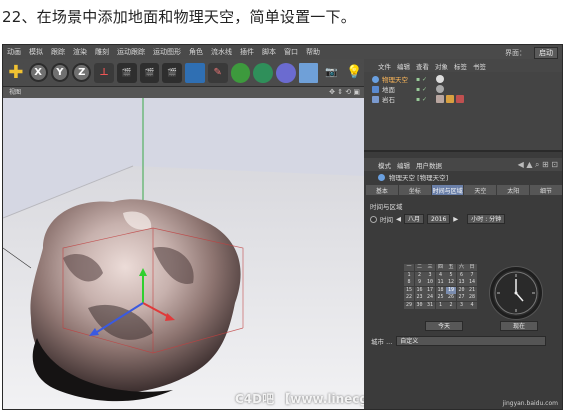 Image resolution: width=565 pixels, height=413 pixels. Describe the element at coordinates (195, 72) in the screenshot. I see `cube-object-icon` at that location.